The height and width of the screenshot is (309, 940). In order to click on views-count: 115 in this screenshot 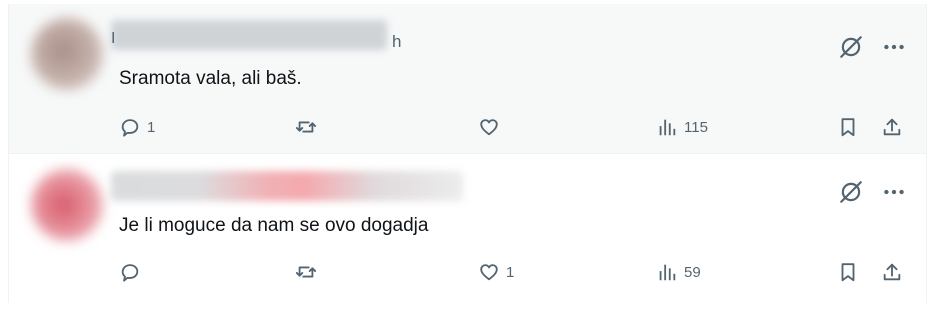, I will do `click(696, 127)`.